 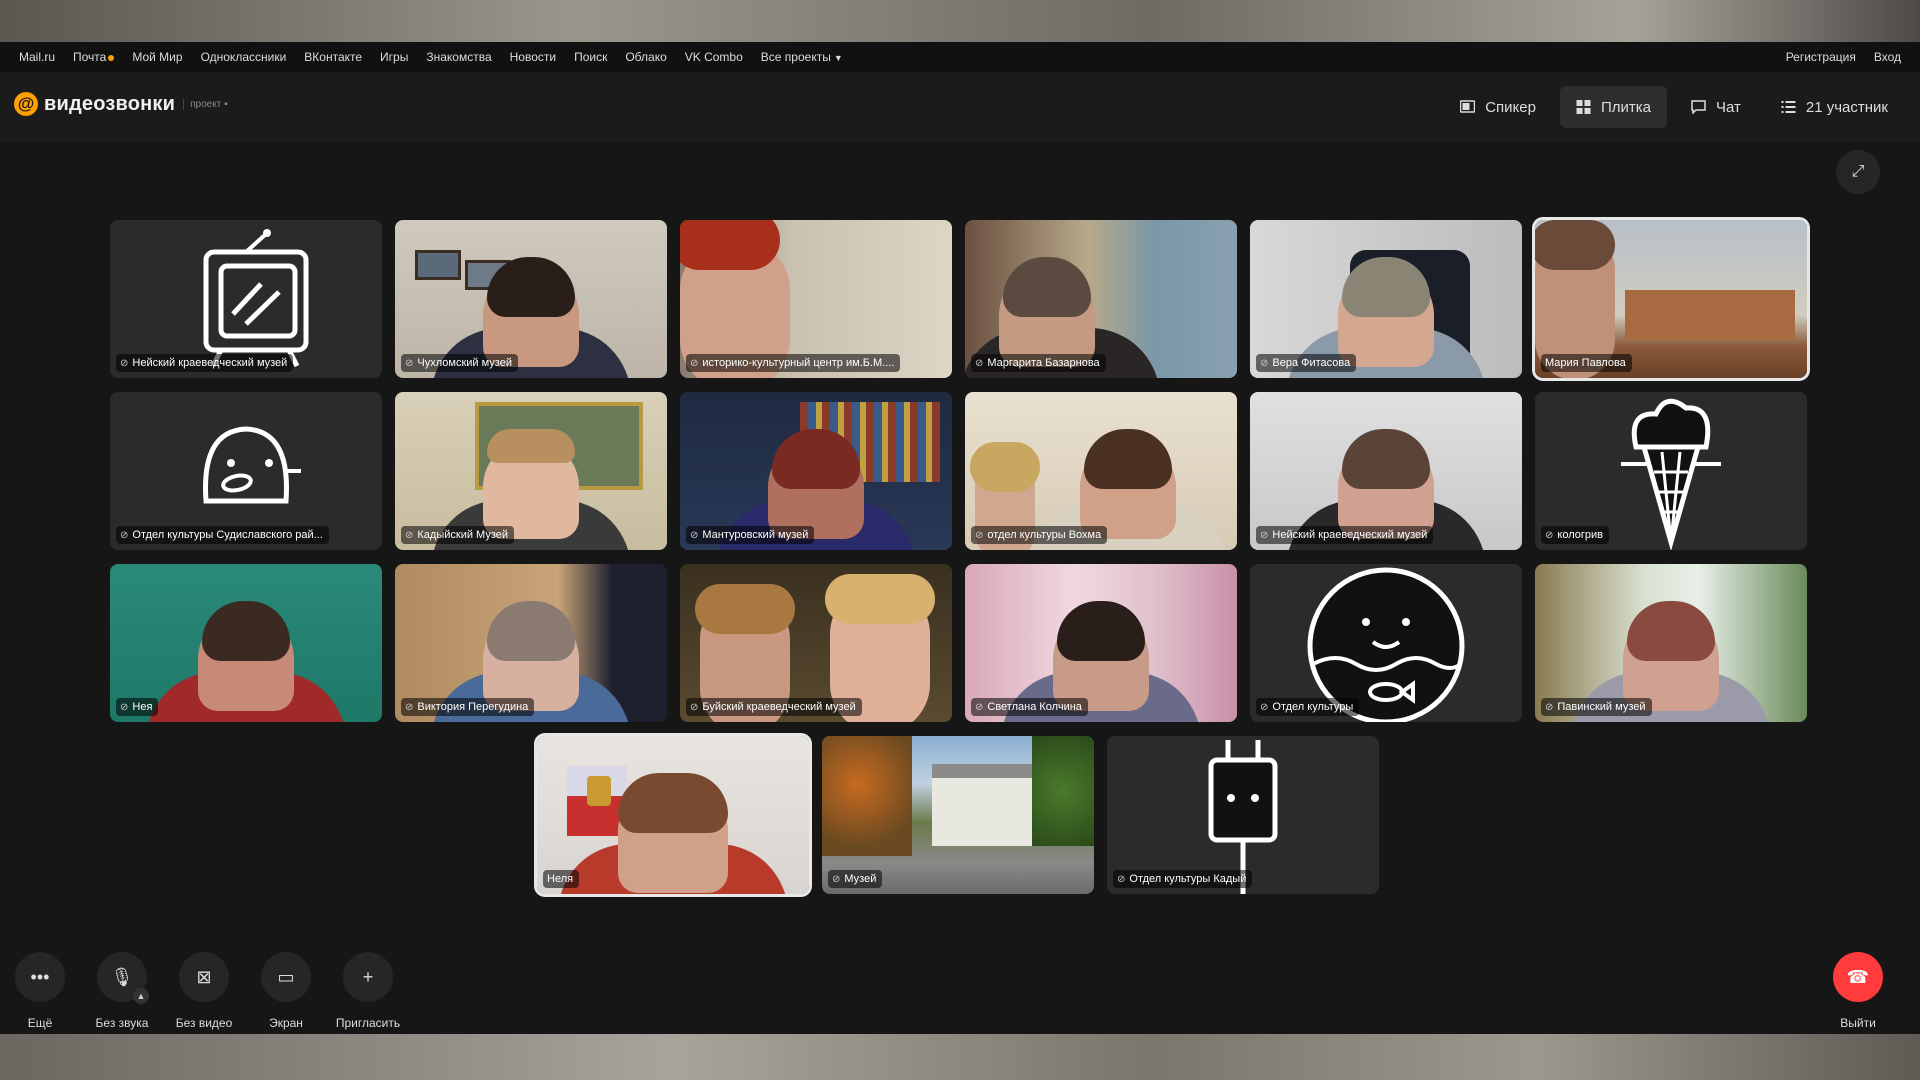 What do you see at coordinates (1613, 107) in the screenshot?
I see `tile-view-button: Плитка` at bounding box center [1613, 107].